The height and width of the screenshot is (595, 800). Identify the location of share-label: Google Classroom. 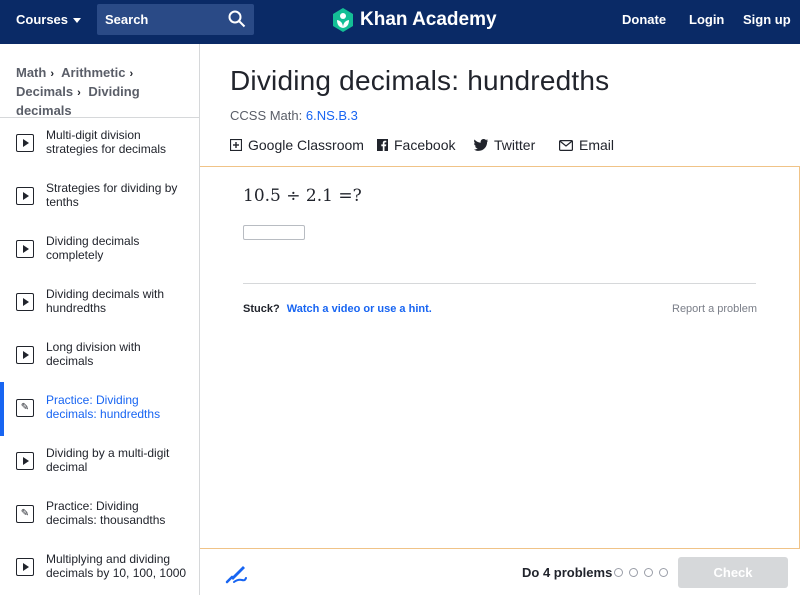
(306, 145).